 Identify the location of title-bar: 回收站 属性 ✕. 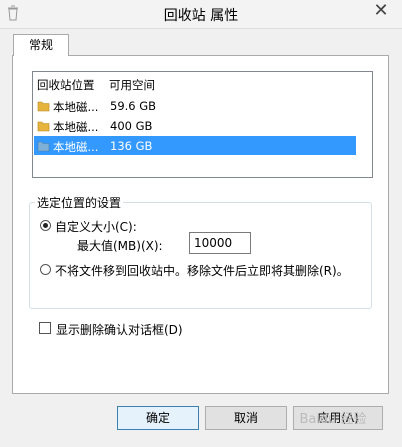
(201, 14).